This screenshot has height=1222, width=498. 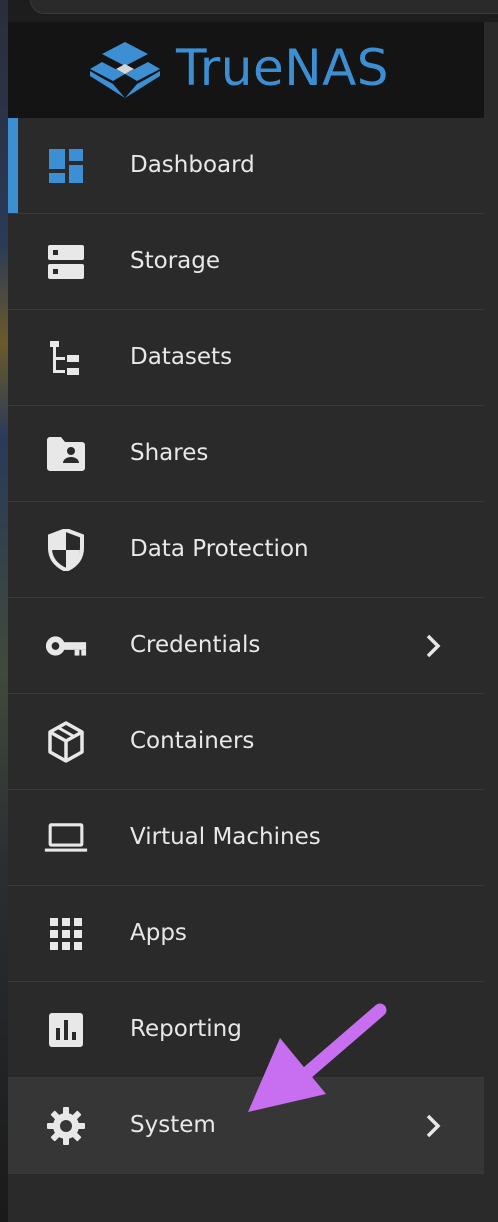 What do you see at coordinates (246, 934) in the screenshot?
I see `sidebar-item-apps: Apps` at bounding box center [246, 934].